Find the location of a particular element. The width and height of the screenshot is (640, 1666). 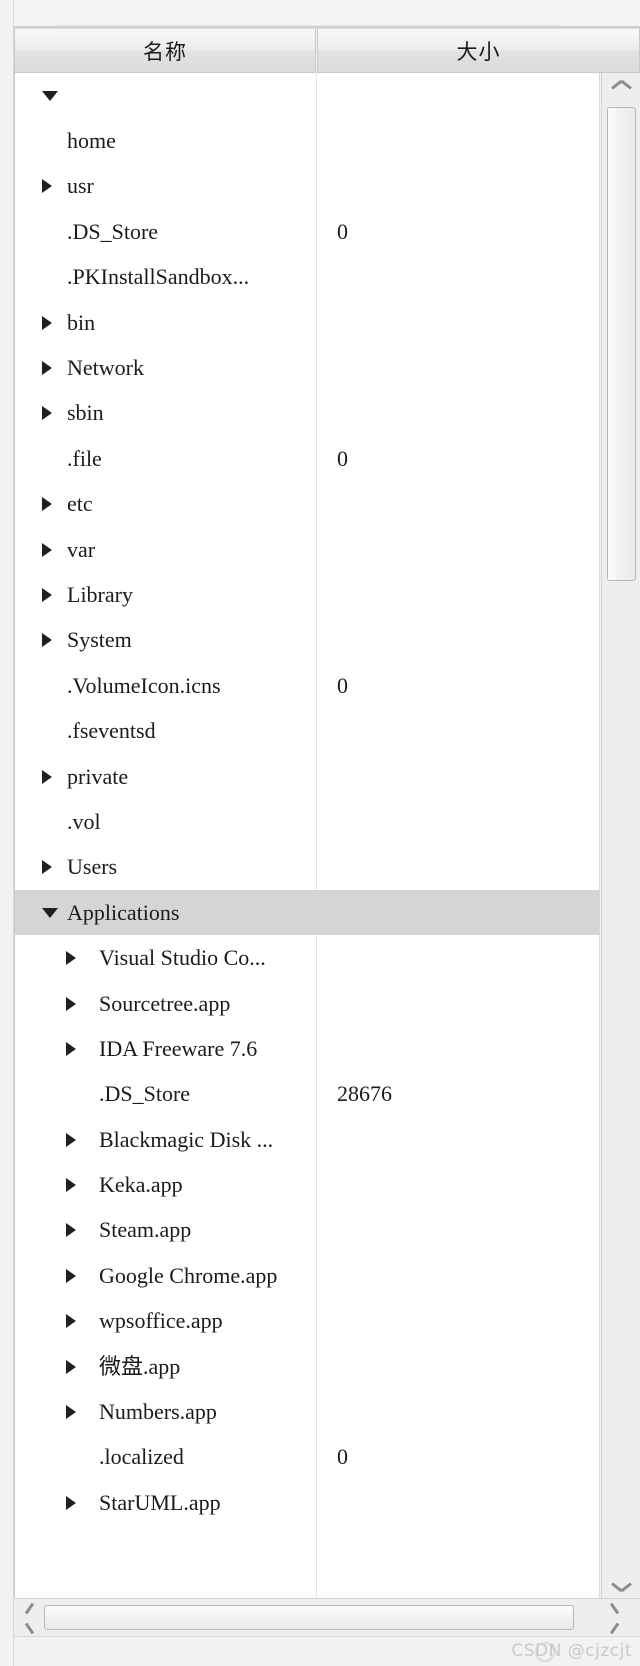

tree-row-name-cell: .file is located at coordinates (165, 458).